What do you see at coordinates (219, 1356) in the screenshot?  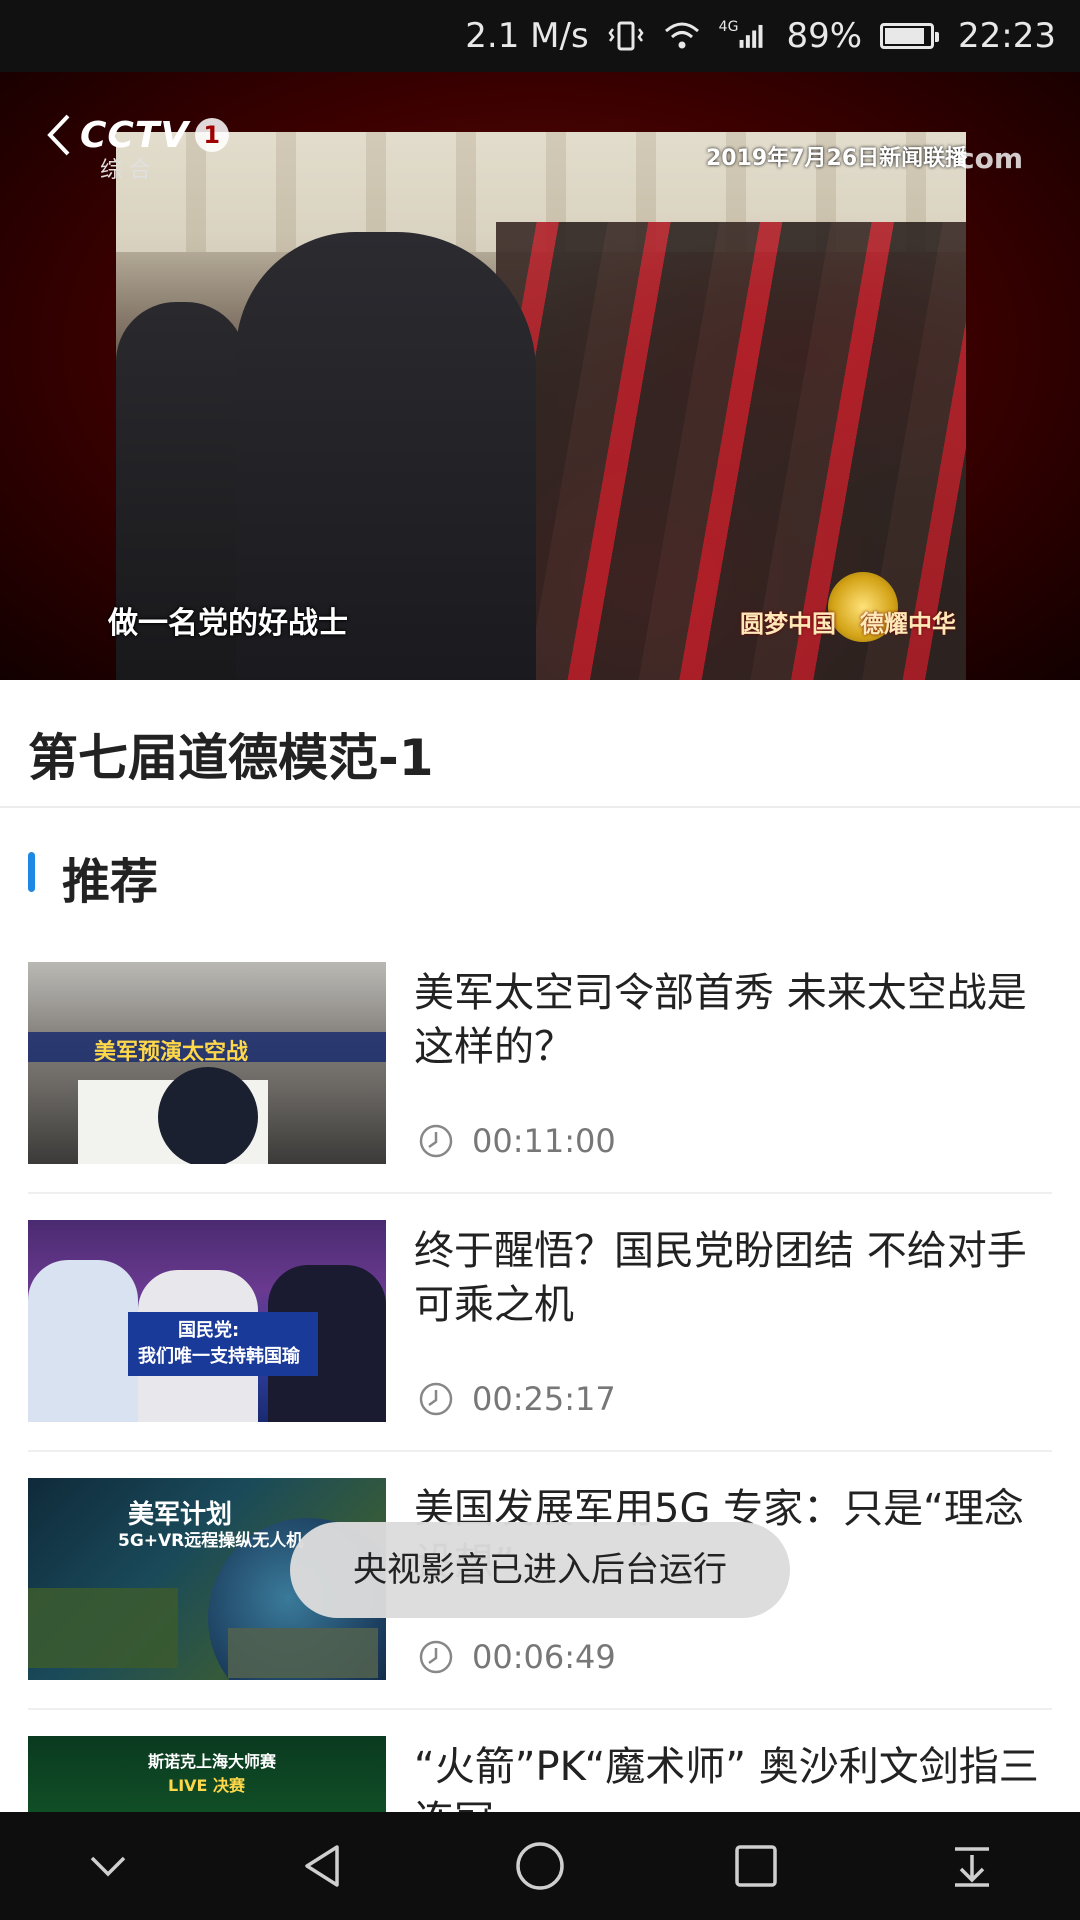 I see `thumbnail-caption-2: 我们唯一支持韩国瑜` at bounding box center [219, 1356].